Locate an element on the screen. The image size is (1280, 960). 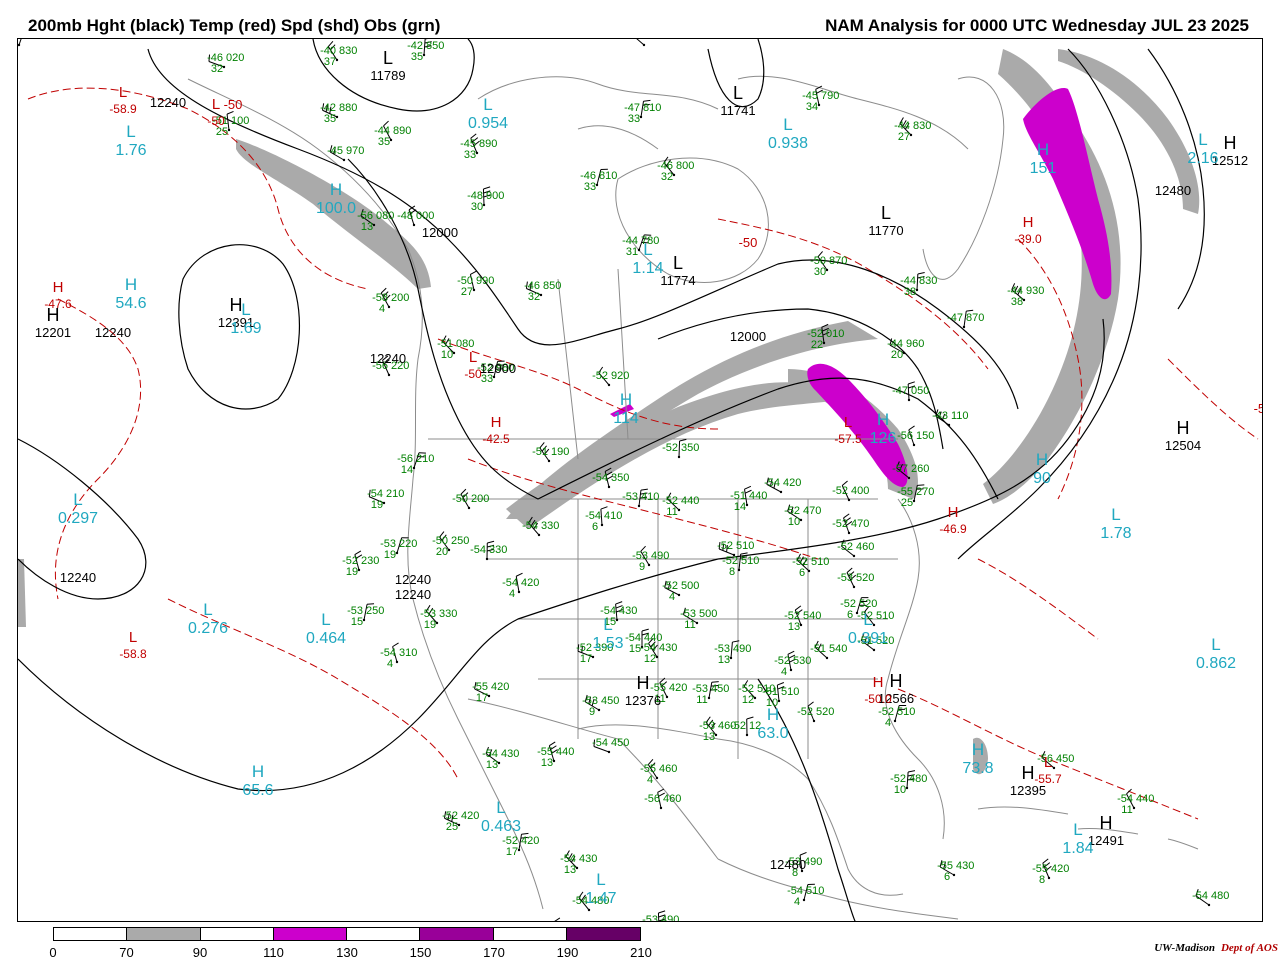
temp-center-value: -46.9 is located at coordinates (953, 529).